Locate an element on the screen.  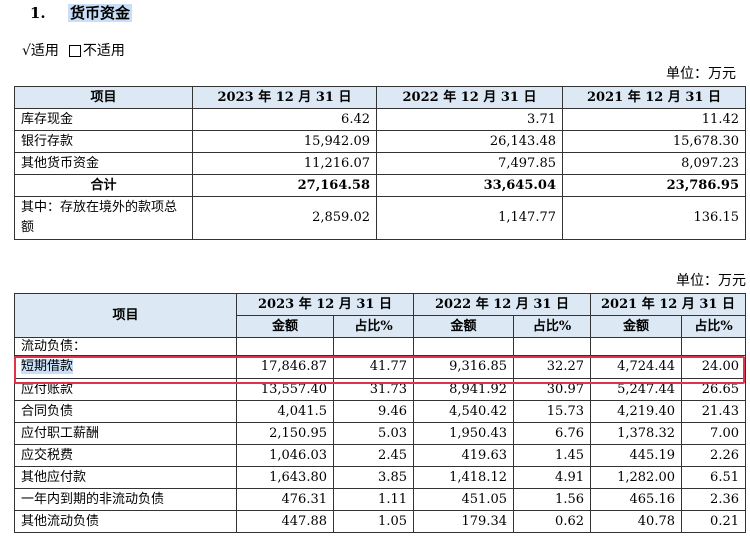
cell-value: 2.26 is located at coordinates (713, 455).